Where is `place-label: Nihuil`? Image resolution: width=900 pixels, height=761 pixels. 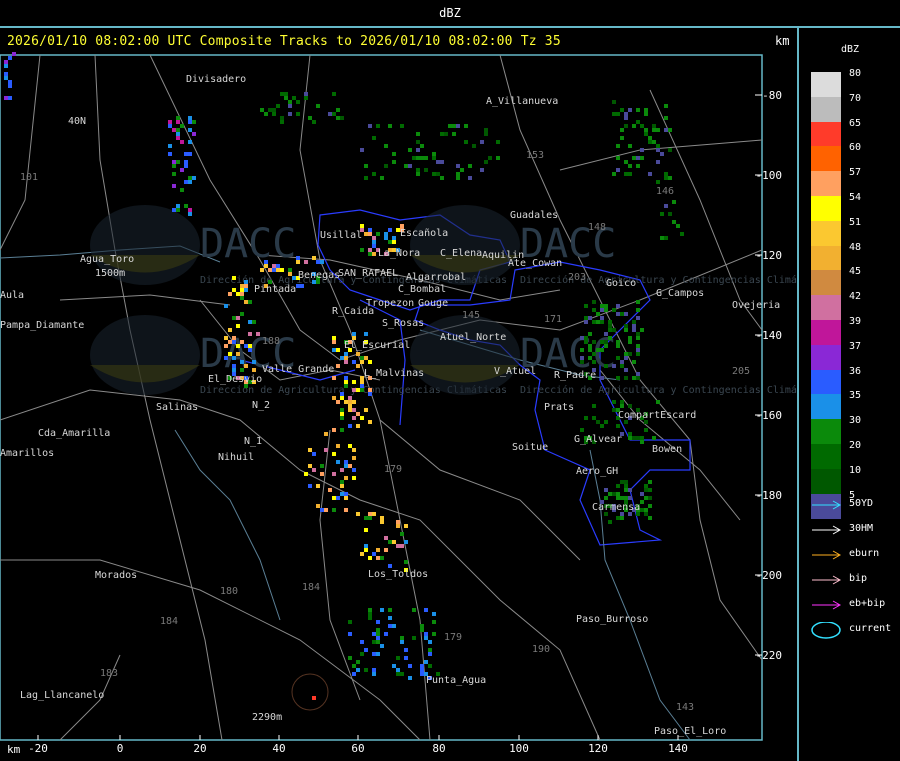
place-label: Nihuil is located at coordinates (236, 457).